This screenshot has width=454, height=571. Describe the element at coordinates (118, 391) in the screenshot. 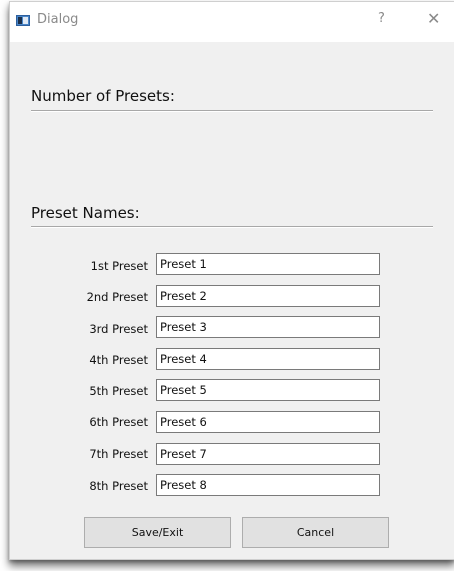

I see `preset-label-5: 5th Preset` at that location.